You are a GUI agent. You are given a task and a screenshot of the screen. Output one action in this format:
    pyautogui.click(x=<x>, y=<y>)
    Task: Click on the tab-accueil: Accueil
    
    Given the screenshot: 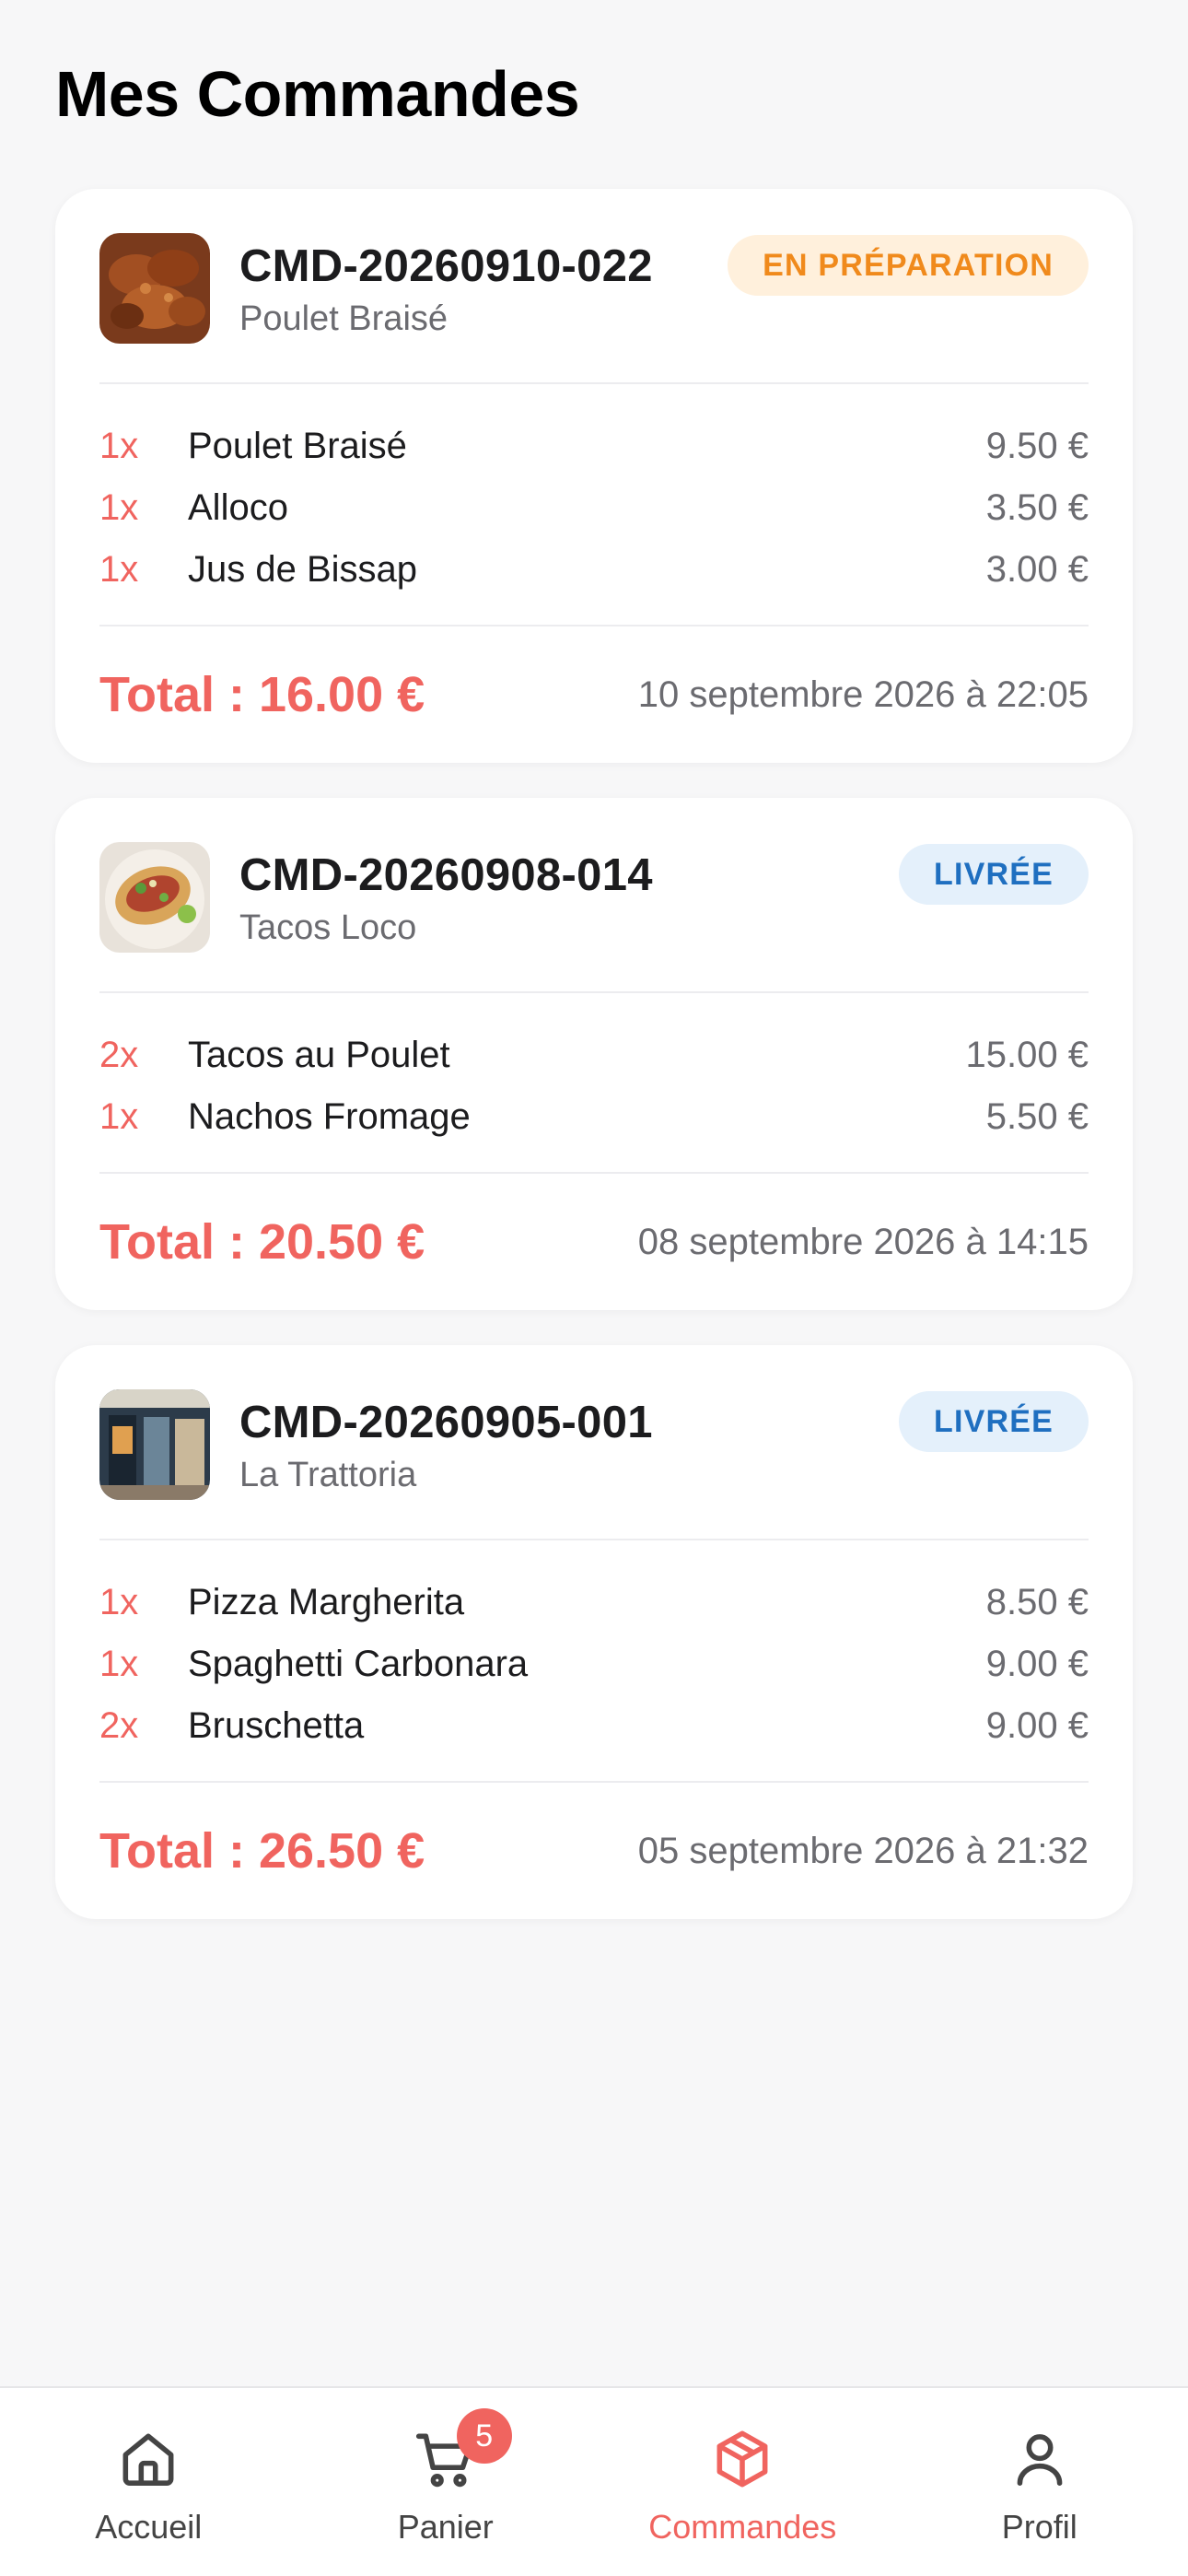 What is the action you would take?
    pyautogui.click(x=148, y=2482)
    